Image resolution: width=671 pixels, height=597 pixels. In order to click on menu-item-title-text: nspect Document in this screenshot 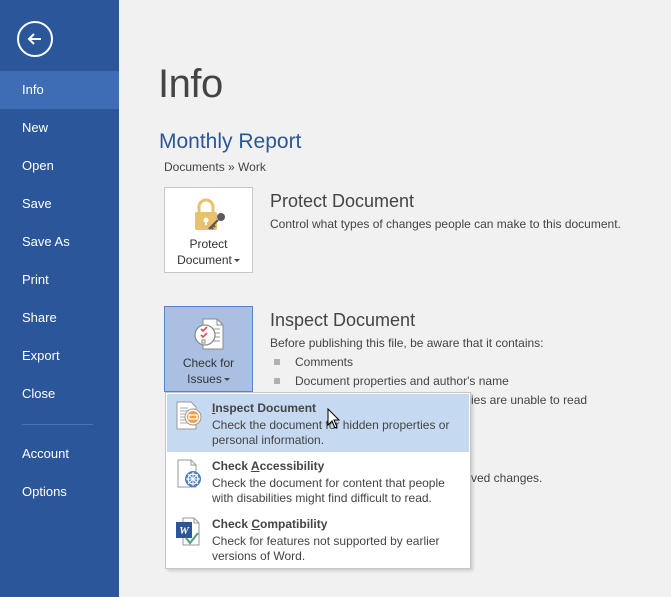, I will do `click(266, 408)`.